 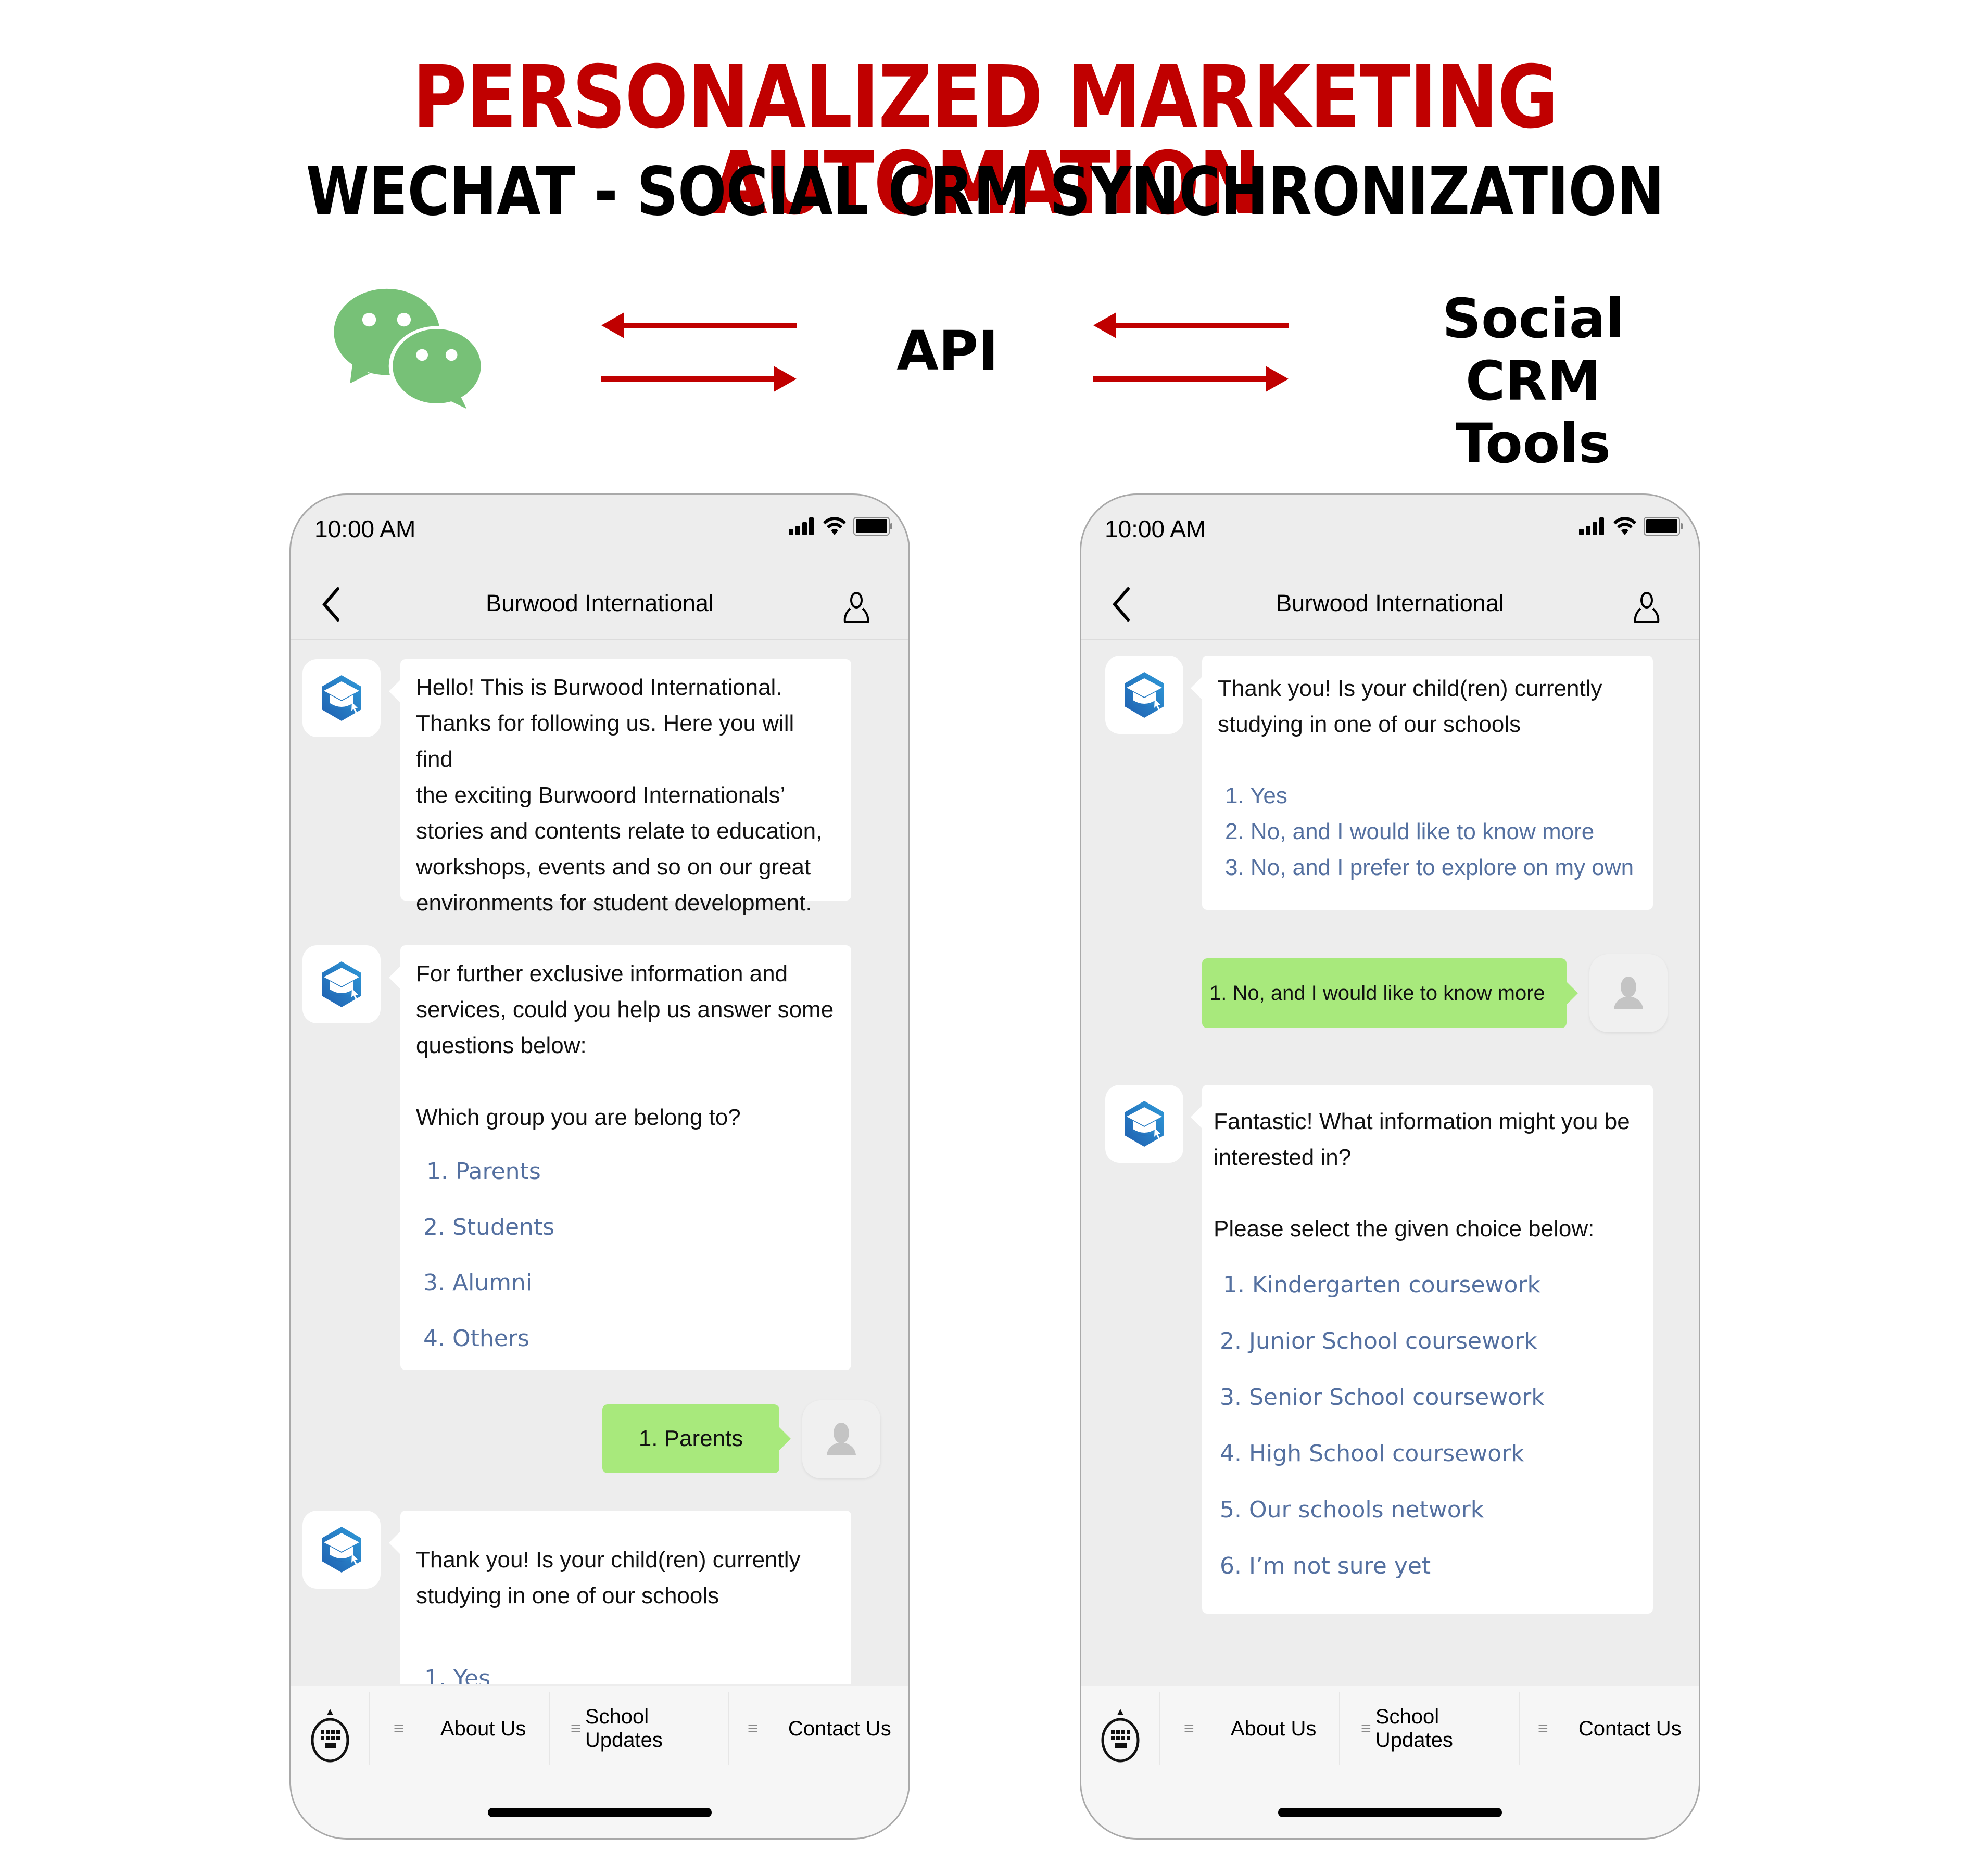 What do you see at coordinates (613, 867) in the screenshot?
I see `message-line: workshops, events and so on our great` at bounding box center [613, 867].